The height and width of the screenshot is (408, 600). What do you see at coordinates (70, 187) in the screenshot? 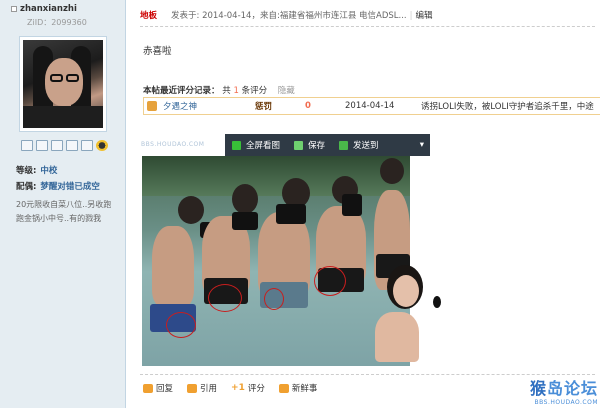
I see `spouse-value: 梦醒对错已成空` at bounding box center [70, 187].